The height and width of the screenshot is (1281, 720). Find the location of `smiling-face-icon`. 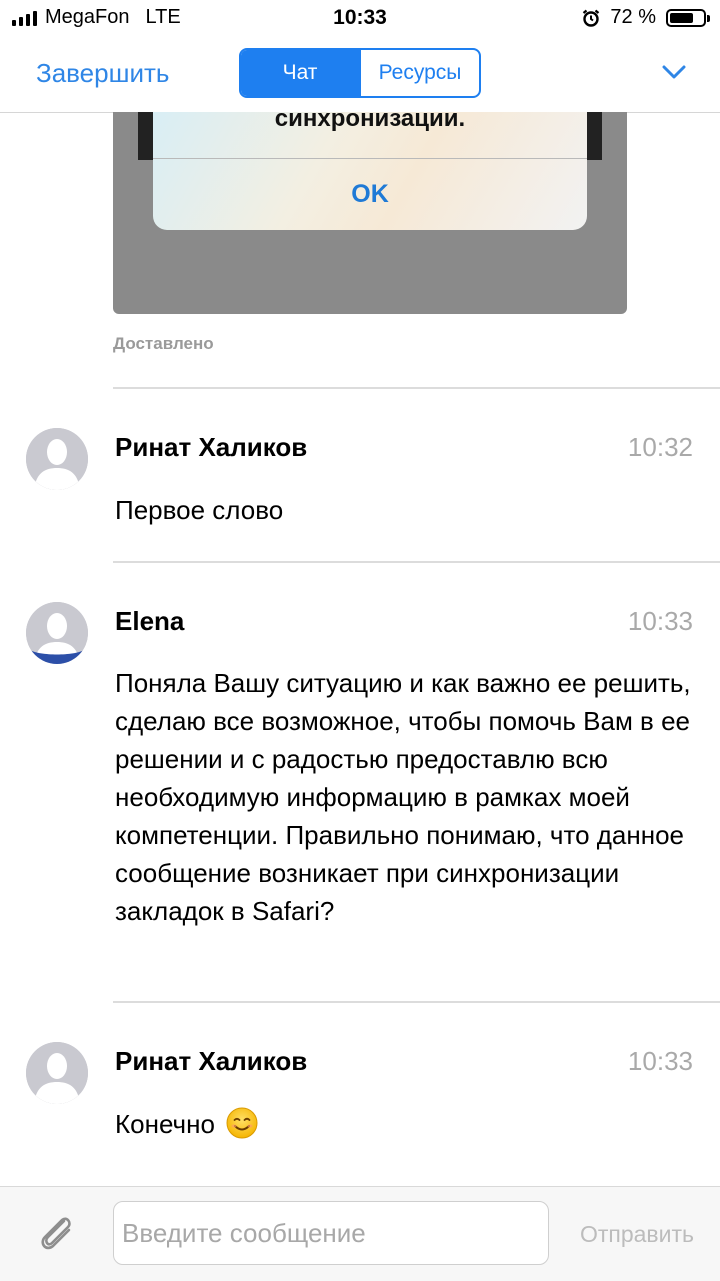

smiling-face-icon is located at coordinates (242, 1123).